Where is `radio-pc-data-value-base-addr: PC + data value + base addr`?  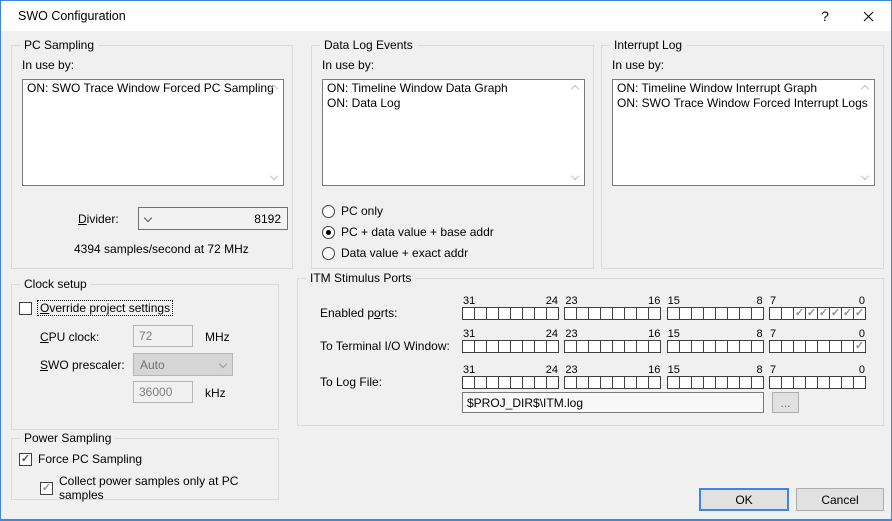 radio-pc-data-value-base-addr: PC + data value + base addr is located at coordinates (408, 232).